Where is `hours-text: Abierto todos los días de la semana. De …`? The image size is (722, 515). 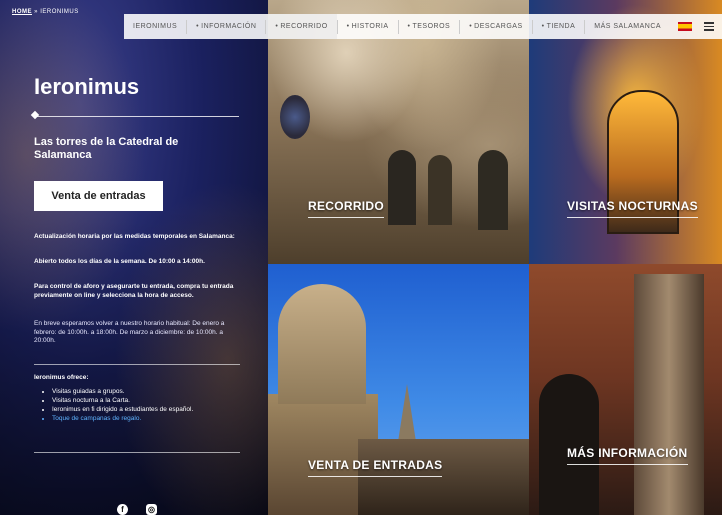
hours-text: Abierto todos los días de la semana. De … is located at coordinates (119, 261).